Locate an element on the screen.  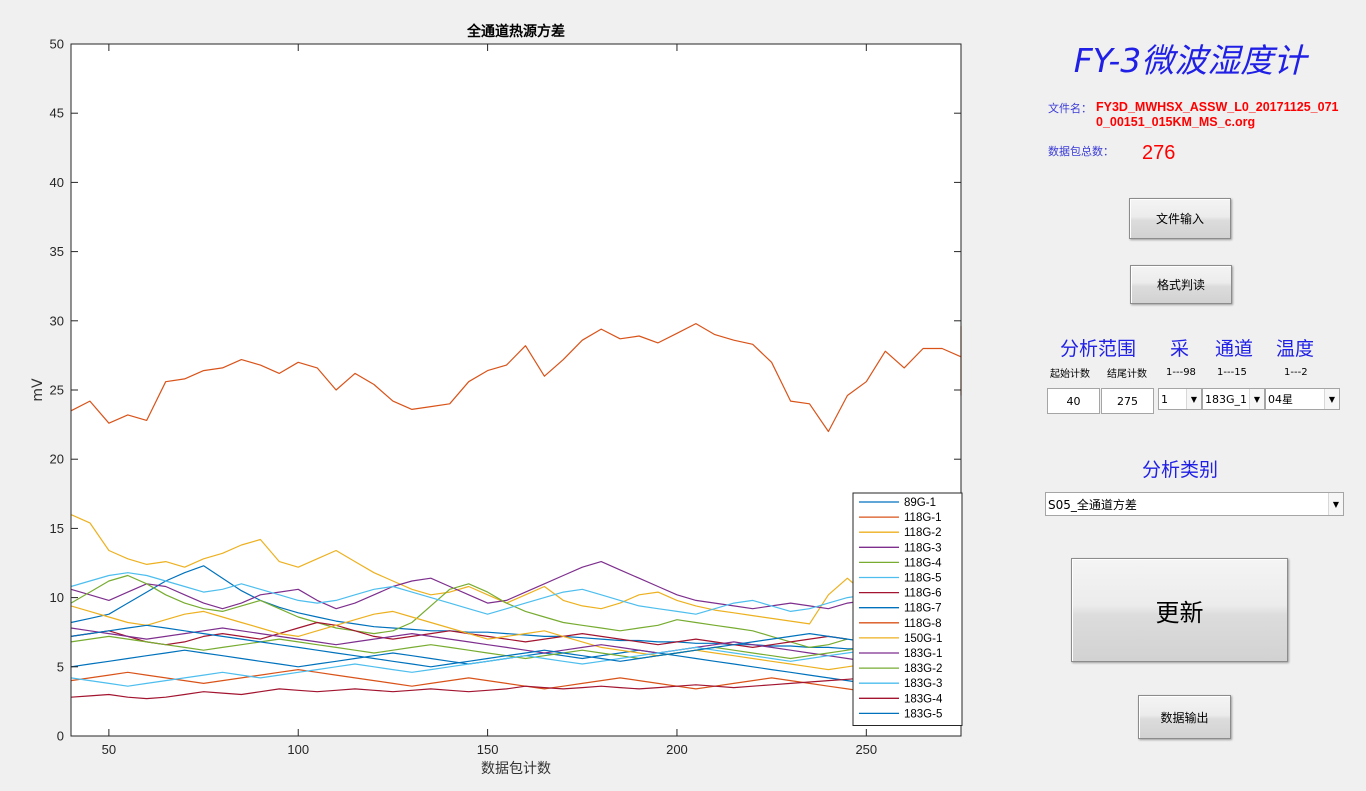
legend-label: 183G-1 is located at coordinates (923, 654).